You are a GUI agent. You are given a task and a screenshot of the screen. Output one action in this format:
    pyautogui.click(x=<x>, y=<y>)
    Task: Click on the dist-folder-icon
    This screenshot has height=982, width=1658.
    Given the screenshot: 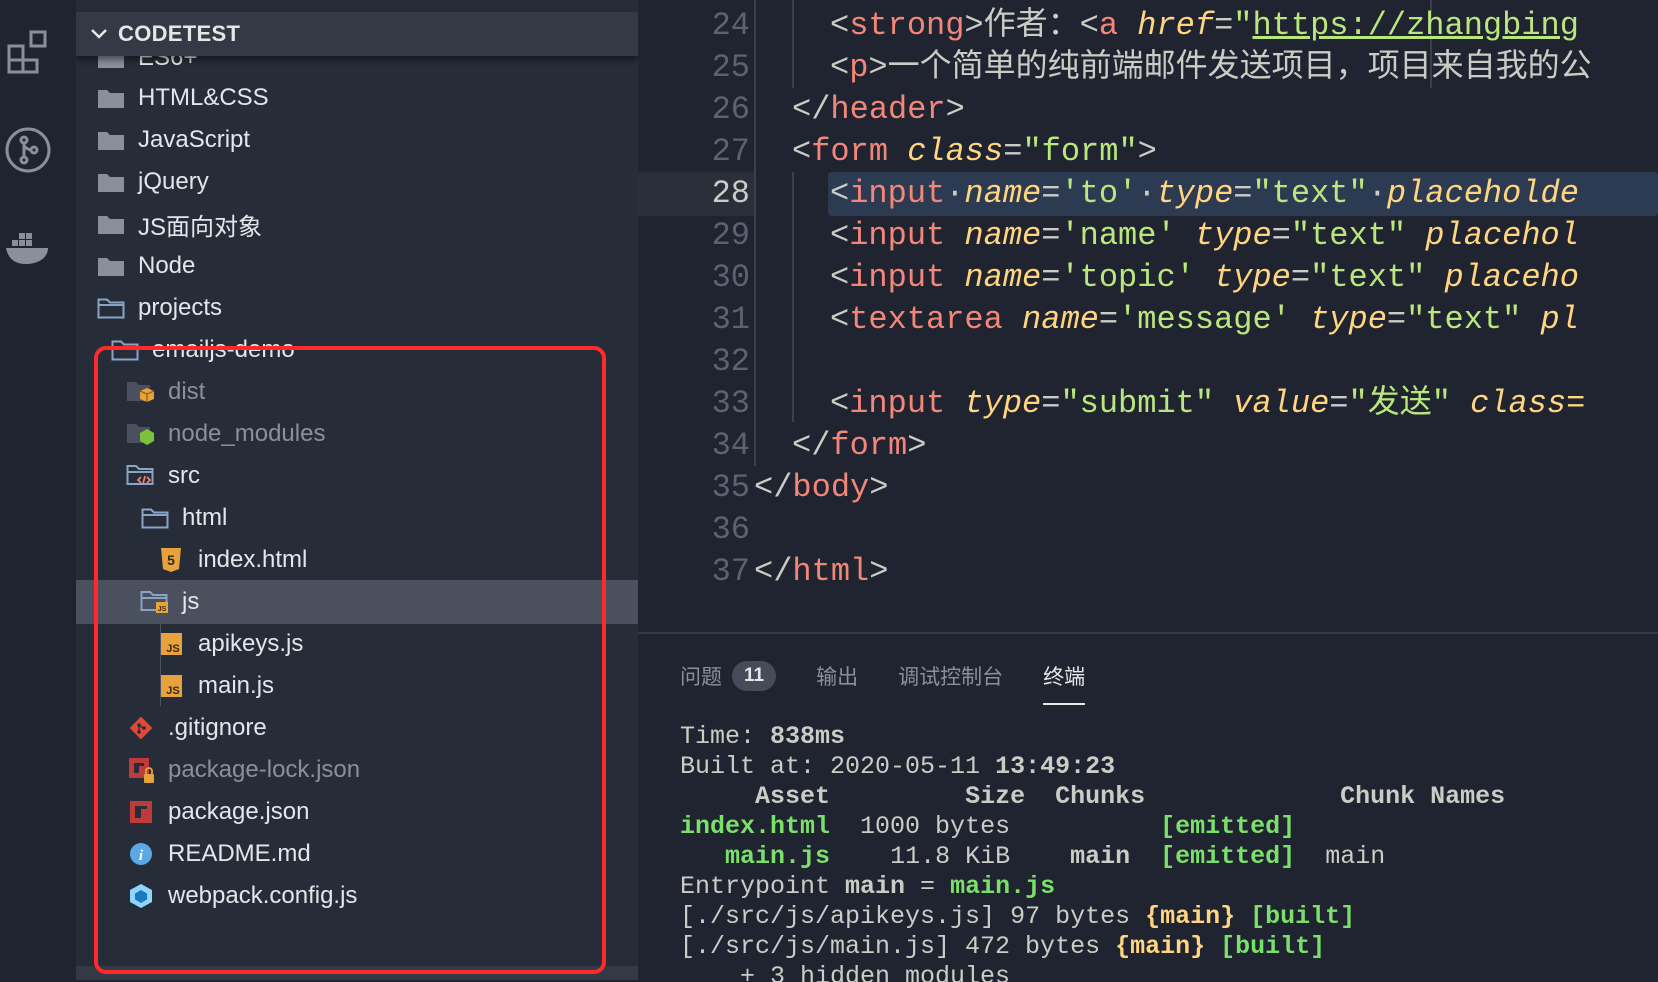 What is the action you would take?
    pyautogui.click(x=141, y=392)
    